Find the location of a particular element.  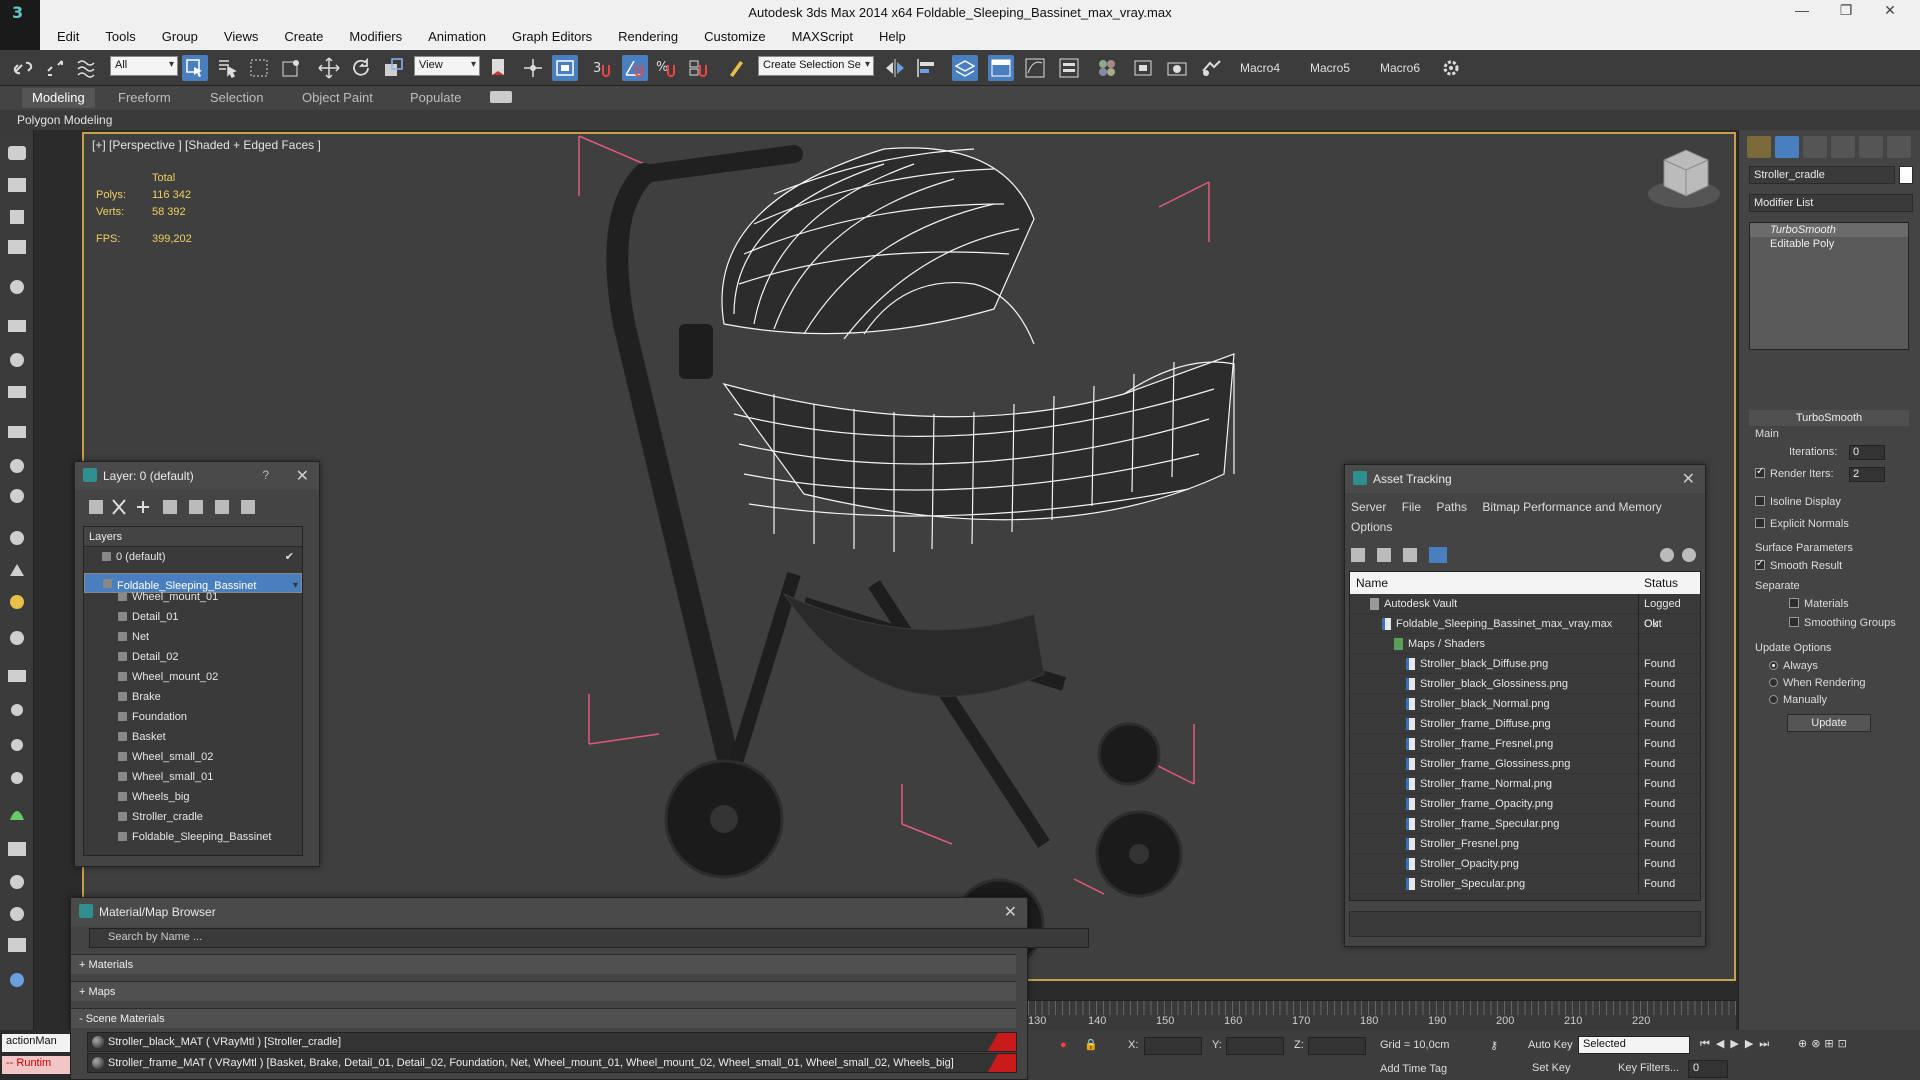

unlink-icon is located at coordinates (55, 68).